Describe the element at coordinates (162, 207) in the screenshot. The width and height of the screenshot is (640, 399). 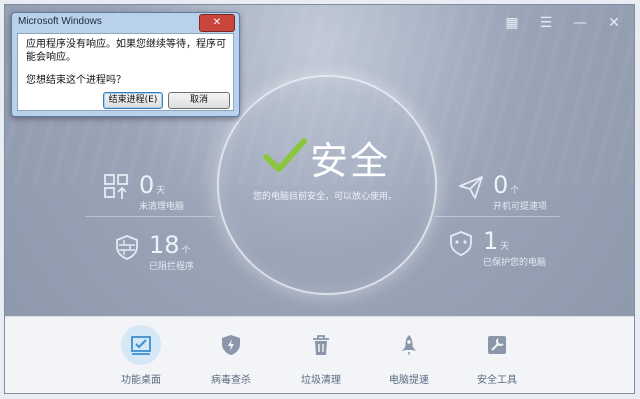
I see `stat-label: 未清理电脑` at that location.